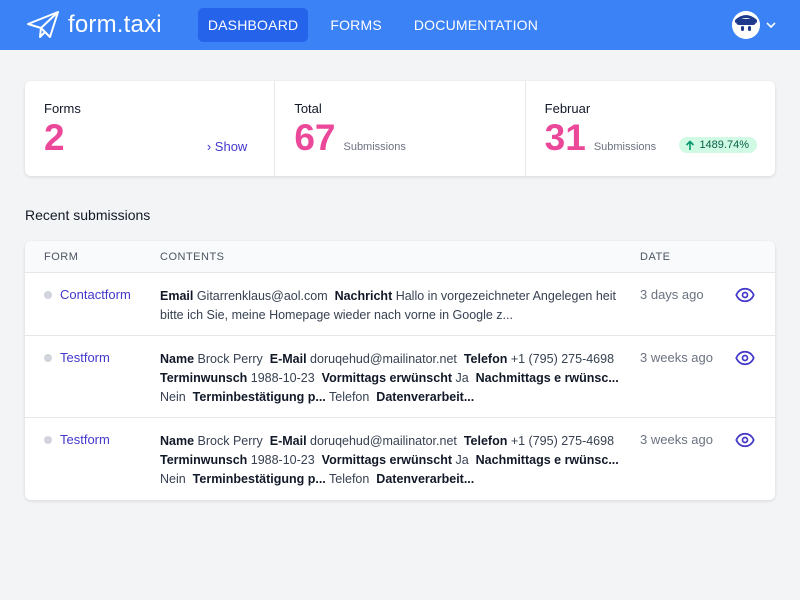 This screenshot has height=600, width=800. What do you see at coordinates (315, 137) in the screenshot?
I see `stat-value: 67` at bounding box center [315, 137].